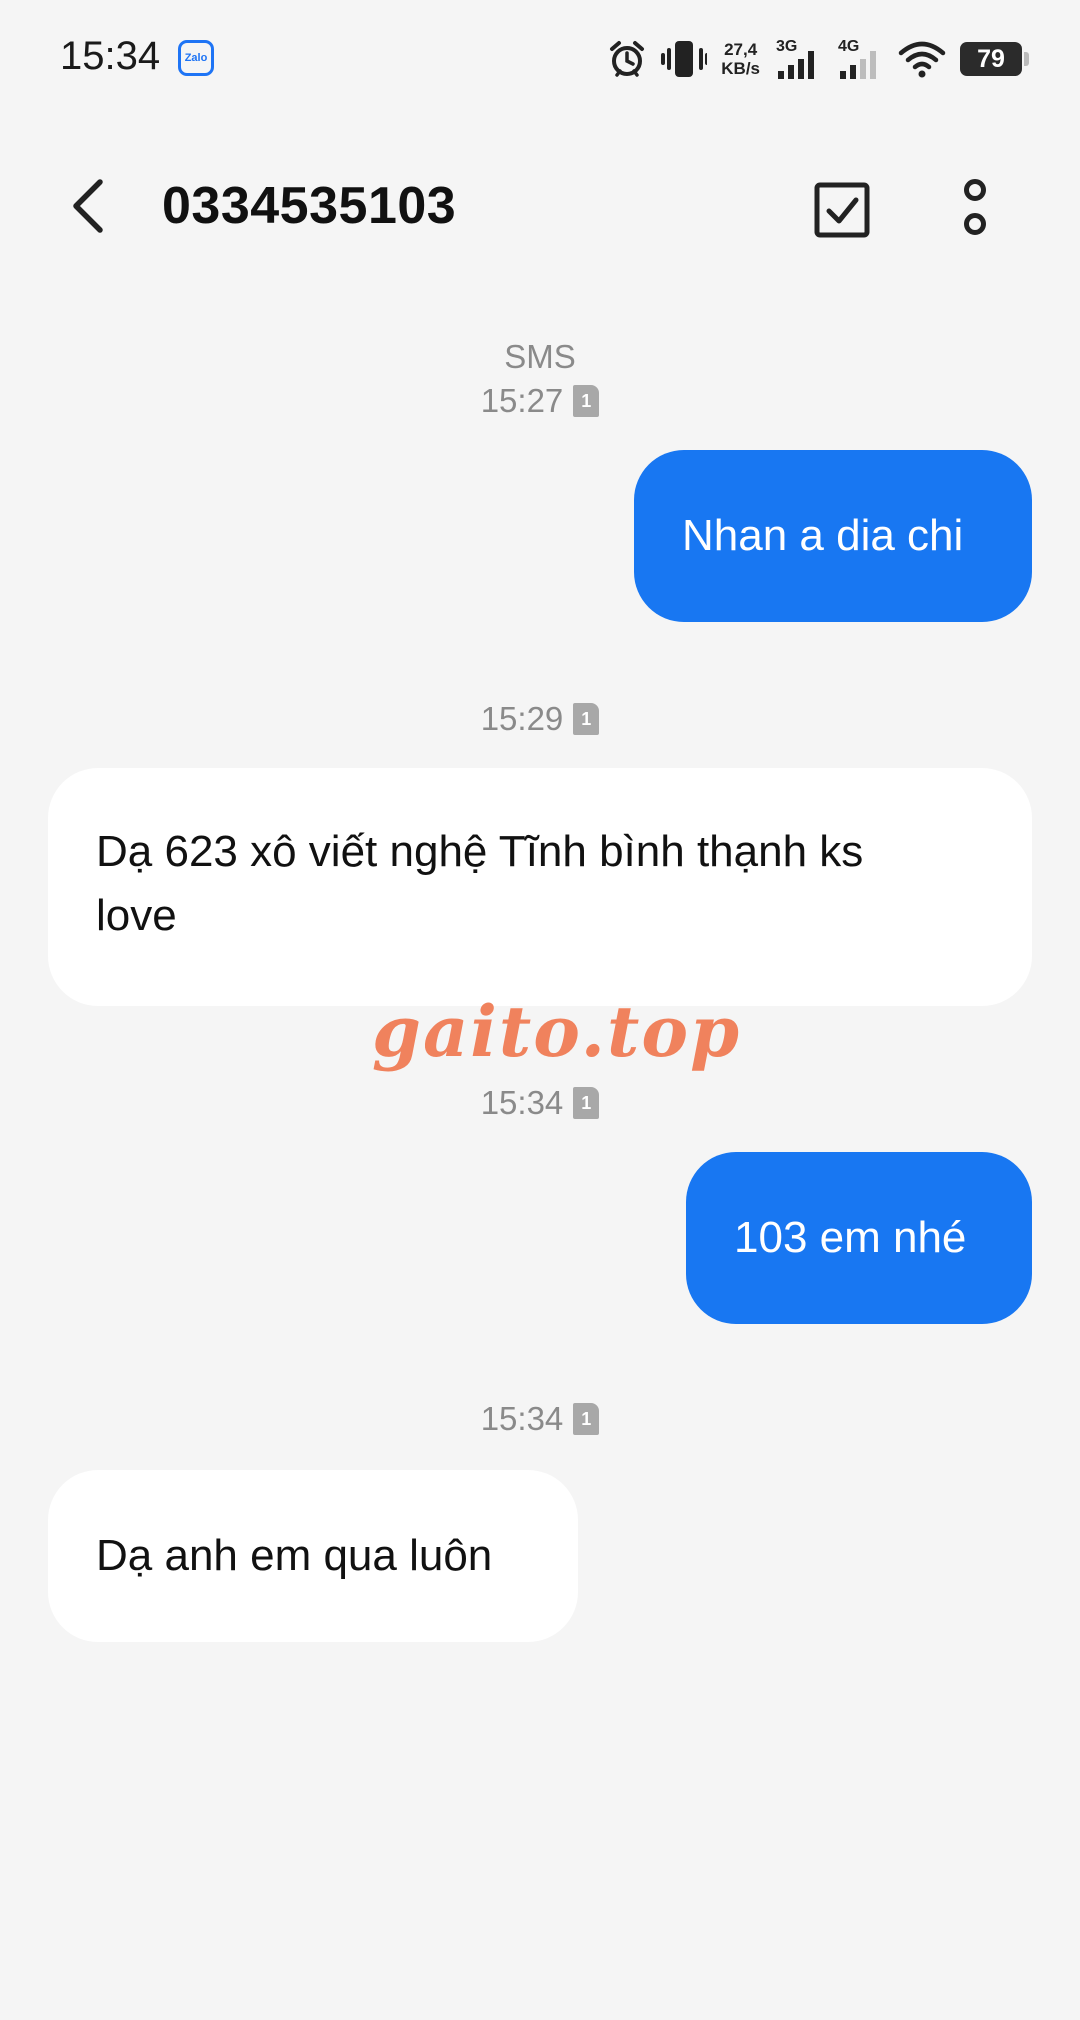 The image size is (1080, 2020). What do you see at coordinates (110, 56) in the screenshot?
I see `status-time: 15:34` at bounding box center [110, 56].